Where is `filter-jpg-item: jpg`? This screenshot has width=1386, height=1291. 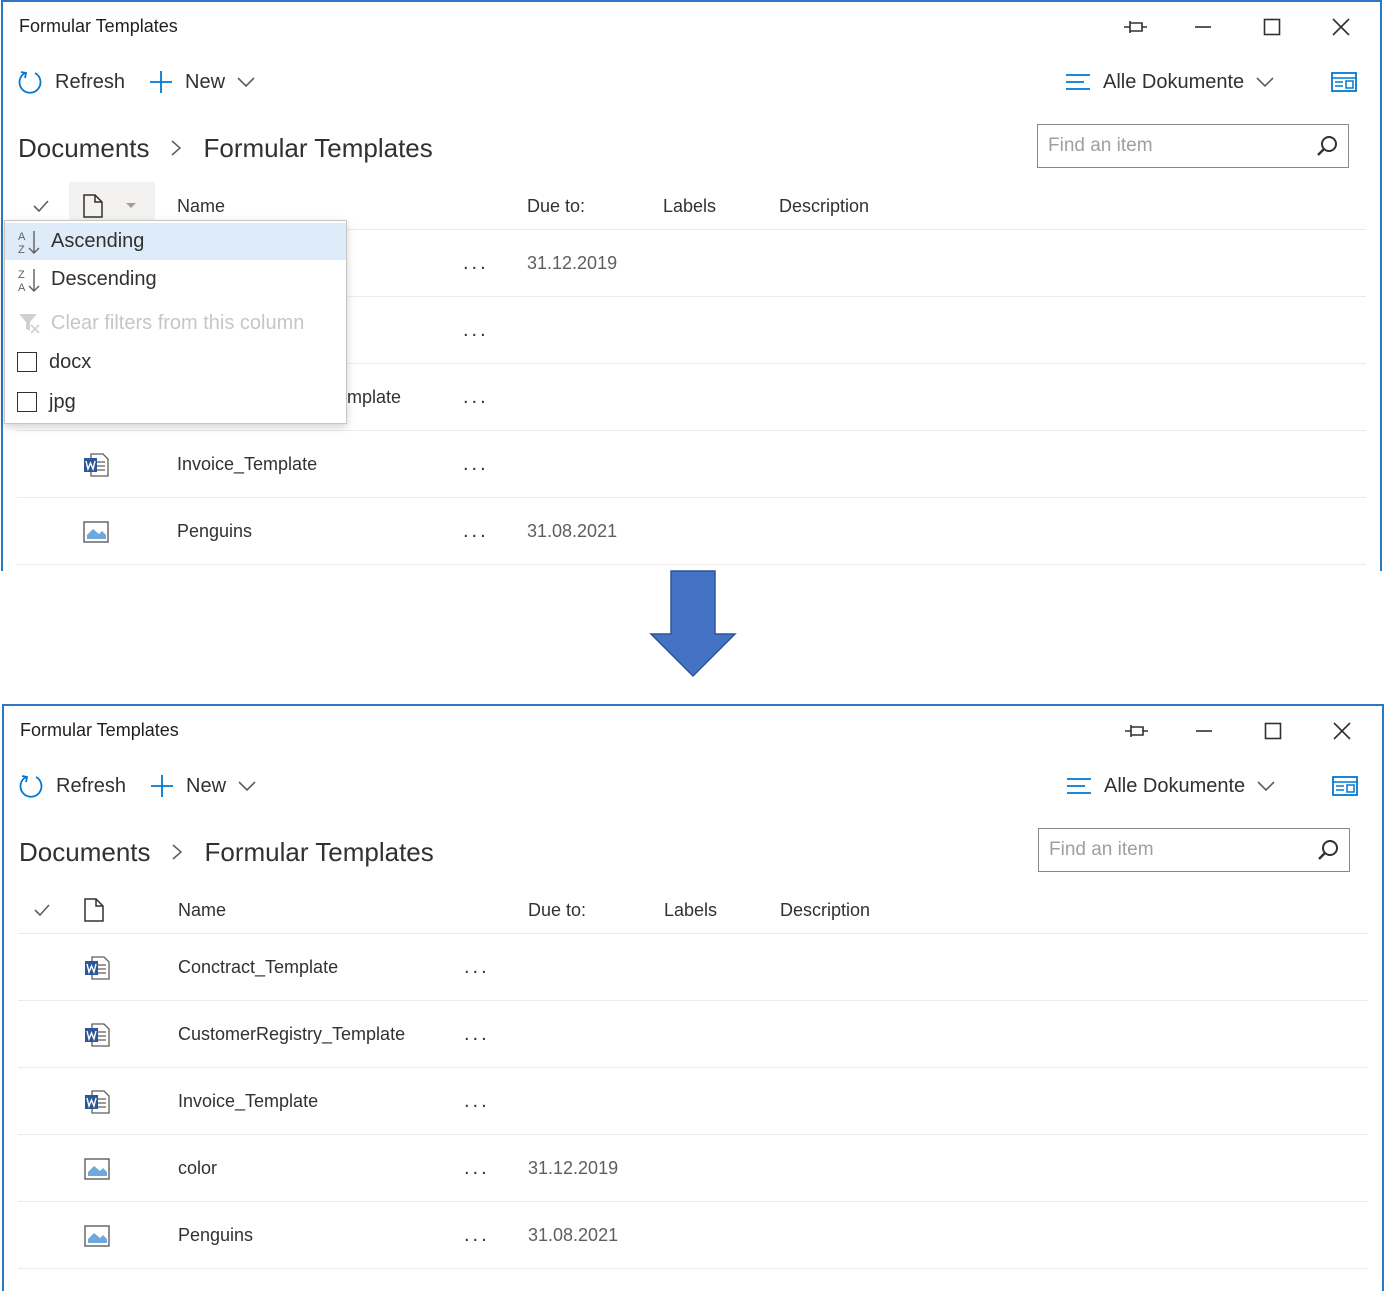 filter-jpg-item: jpg is located at coordinates (175, 402).